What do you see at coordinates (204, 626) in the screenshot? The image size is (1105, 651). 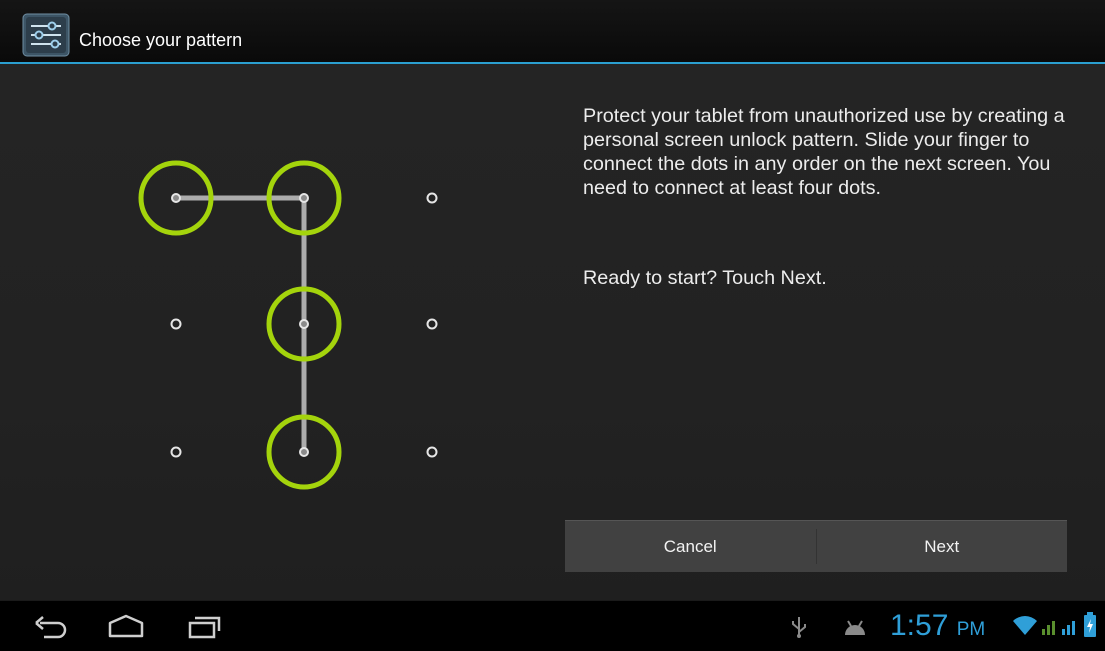 I see `recent-apps-icon` at bounding box center [204, 626].